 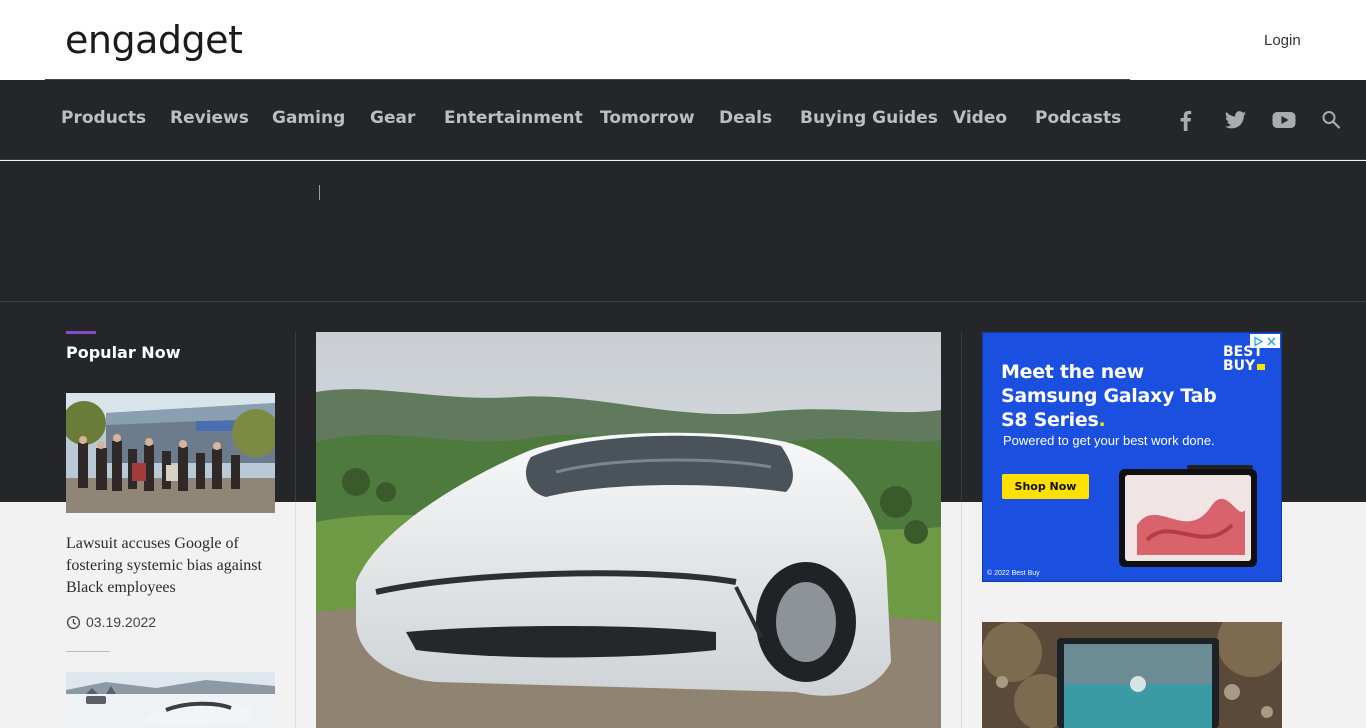 What do you see at coordinates (1265, 341) in the screenshot?
I see `ad-choices-icon` at bounding box center [1265, 341].